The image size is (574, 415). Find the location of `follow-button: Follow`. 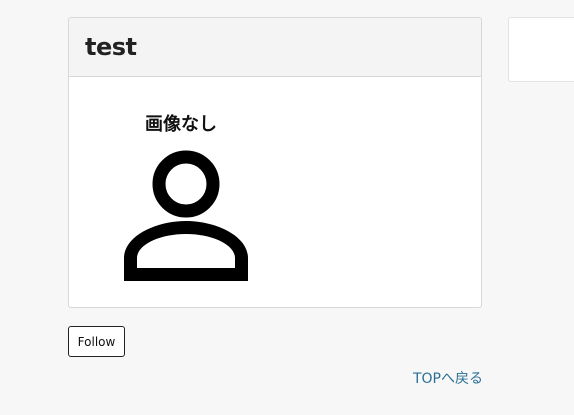

follow-button: Follow is located at coordinates (96, 341).